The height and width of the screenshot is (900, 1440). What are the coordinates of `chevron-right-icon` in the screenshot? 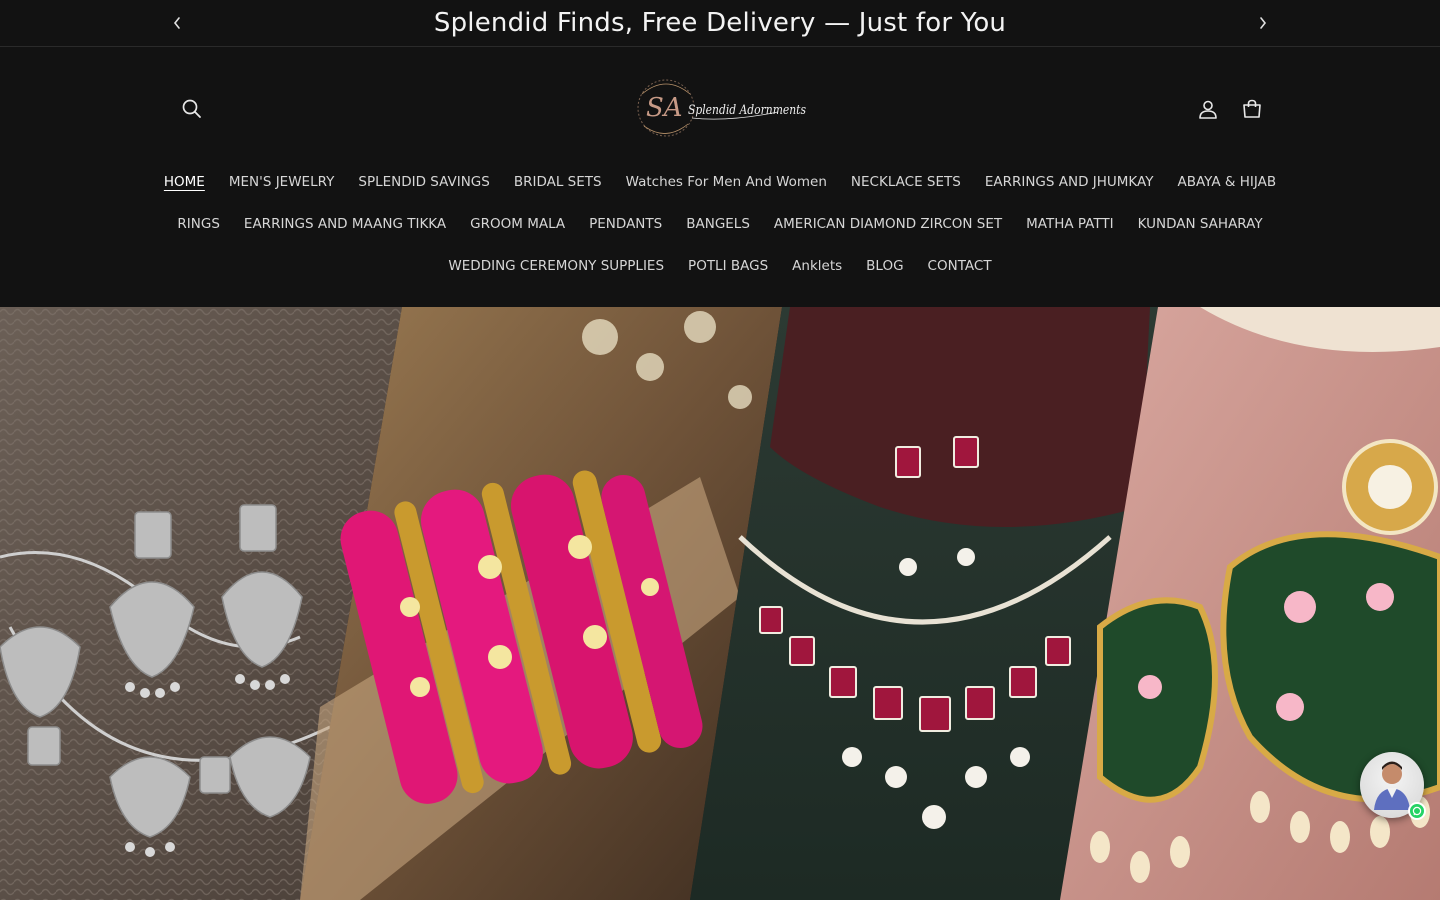 It's located at (1263, 23).